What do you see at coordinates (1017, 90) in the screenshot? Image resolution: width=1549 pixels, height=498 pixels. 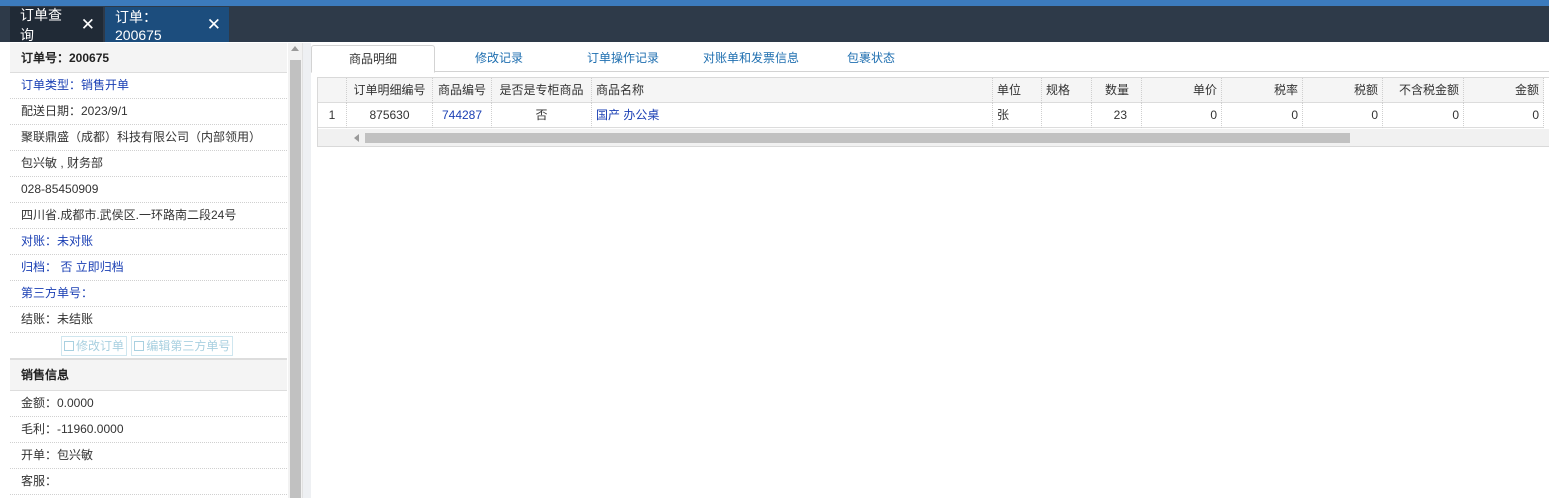 I see `col-header: 单位` at bounding box center [1017, 90].